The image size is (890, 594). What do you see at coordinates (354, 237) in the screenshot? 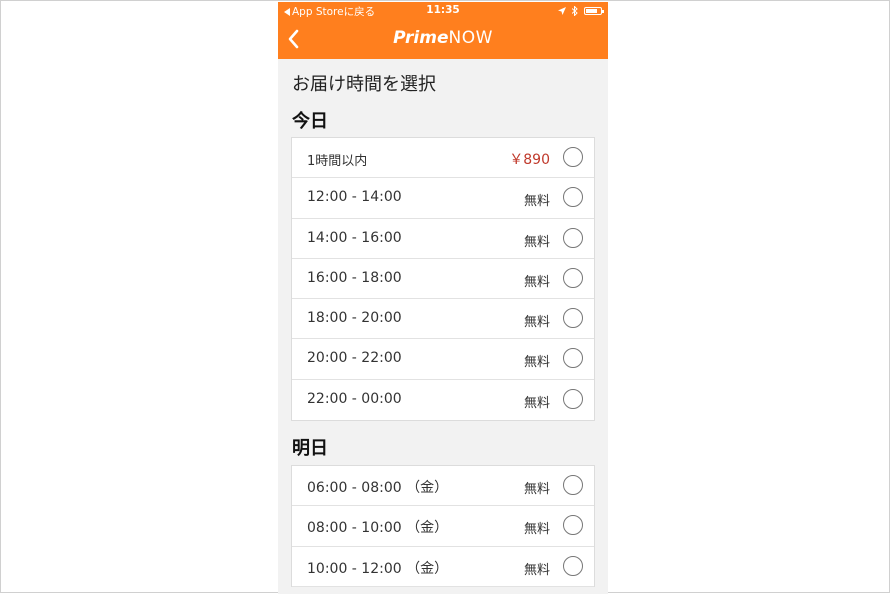
I see `slot-label: 14:00 - 16:00` at bounding box center [354, 237].